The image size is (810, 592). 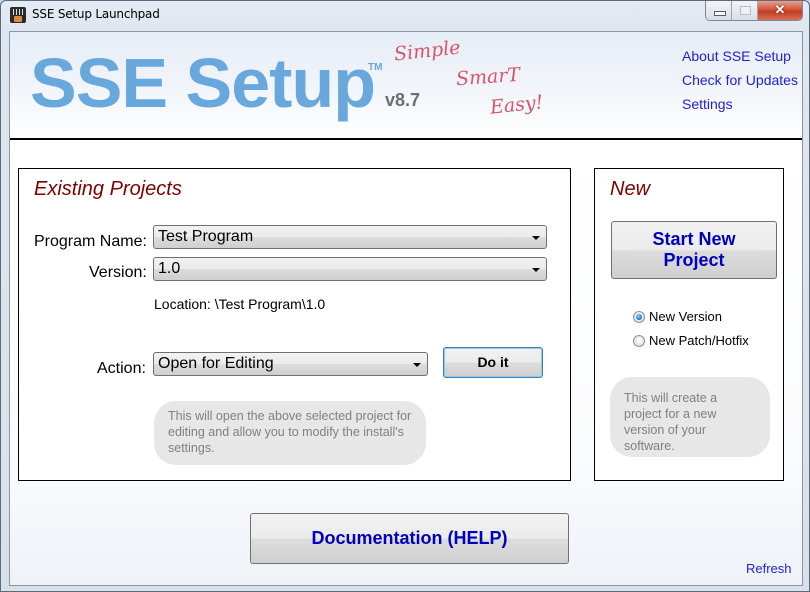 What do you see at coordinates (639, 316) in the screenshot?
I see `new-version-radio` at bounding box center [639, 316].